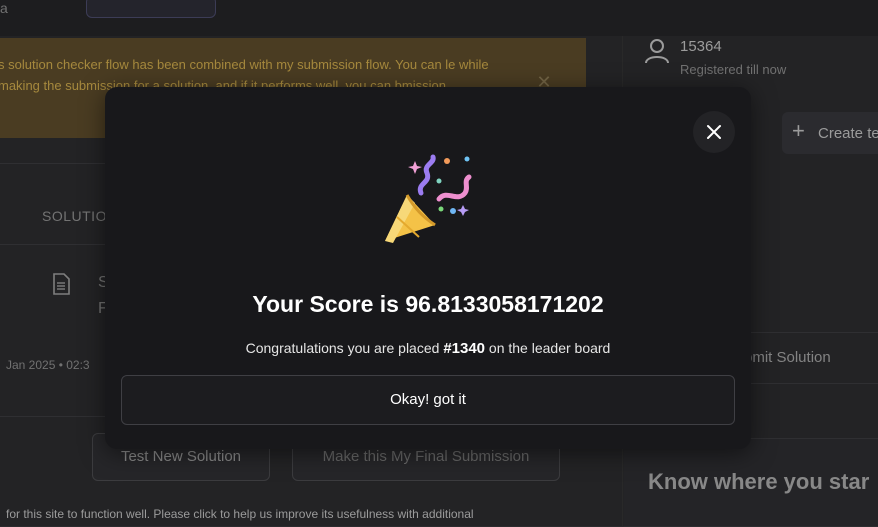 This screenshot has height=527, width=878. Describe the element at coordinates (548, 348) in the screenshot. I see `congrats-after: on the leader board` at that location.